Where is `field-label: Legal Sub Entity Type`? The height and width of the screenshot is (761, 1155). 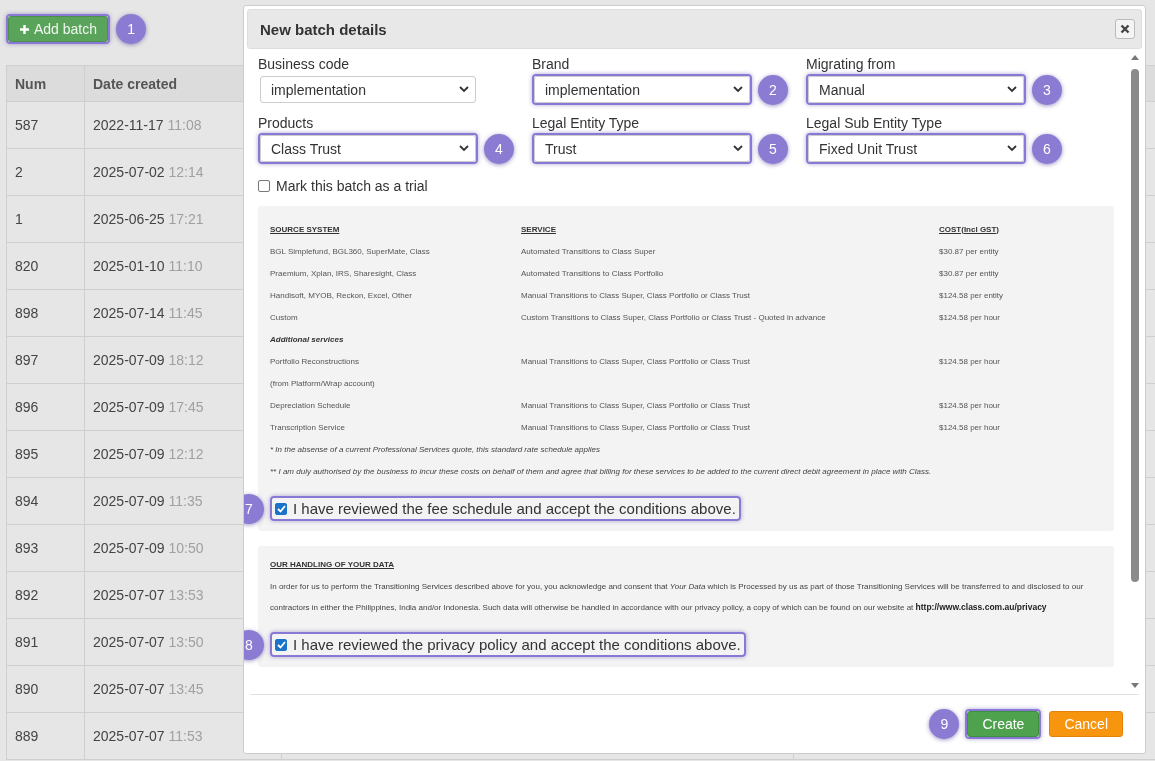 field-label: Legal Sub Entity Type is located at coordinates (874, 123).